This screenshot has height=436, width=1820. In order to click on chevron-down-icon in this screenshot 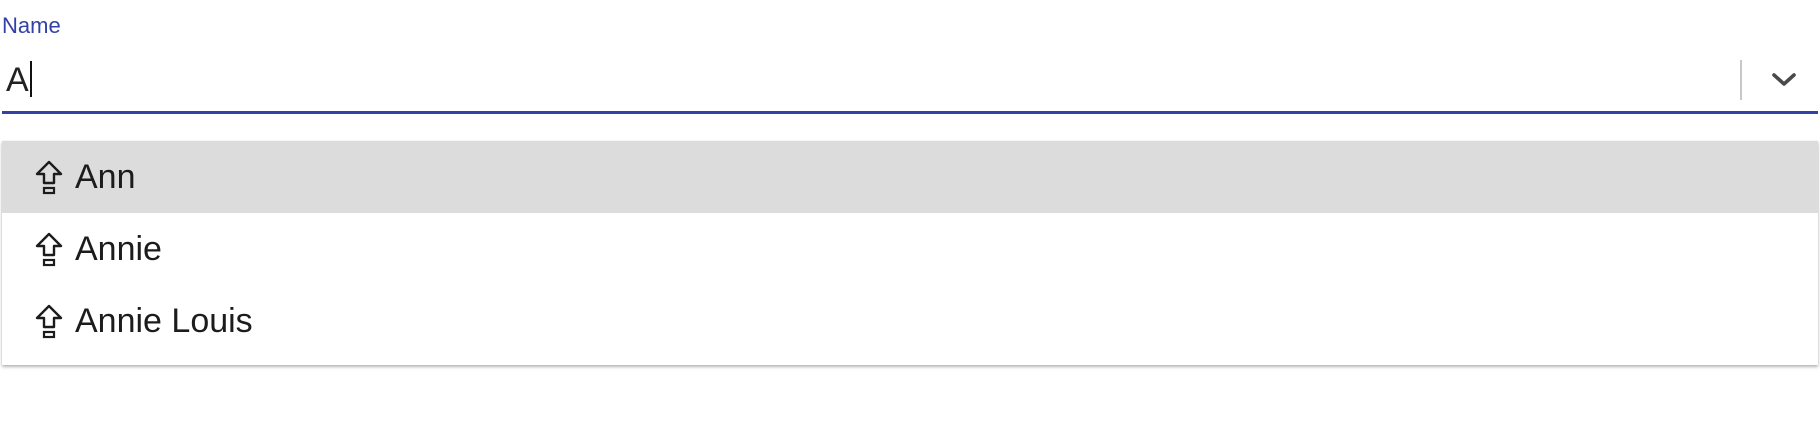, I will do `click(1784, 79)`.